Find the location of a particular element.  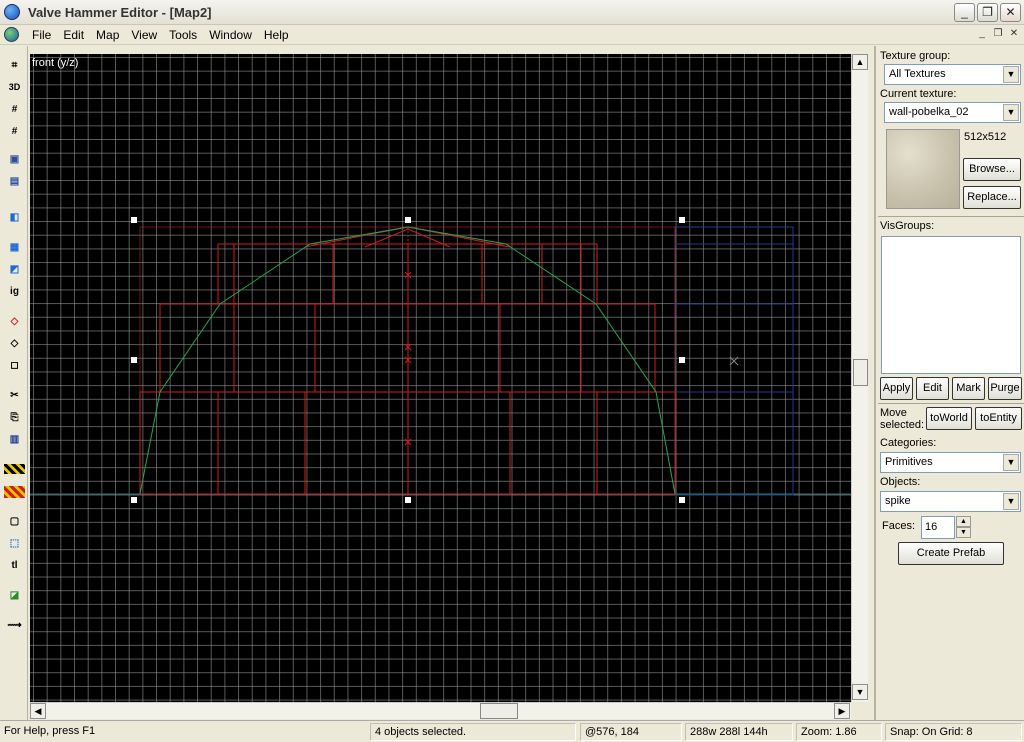

mdi-close-button: ✕ is located at coordinates (1014, 35).